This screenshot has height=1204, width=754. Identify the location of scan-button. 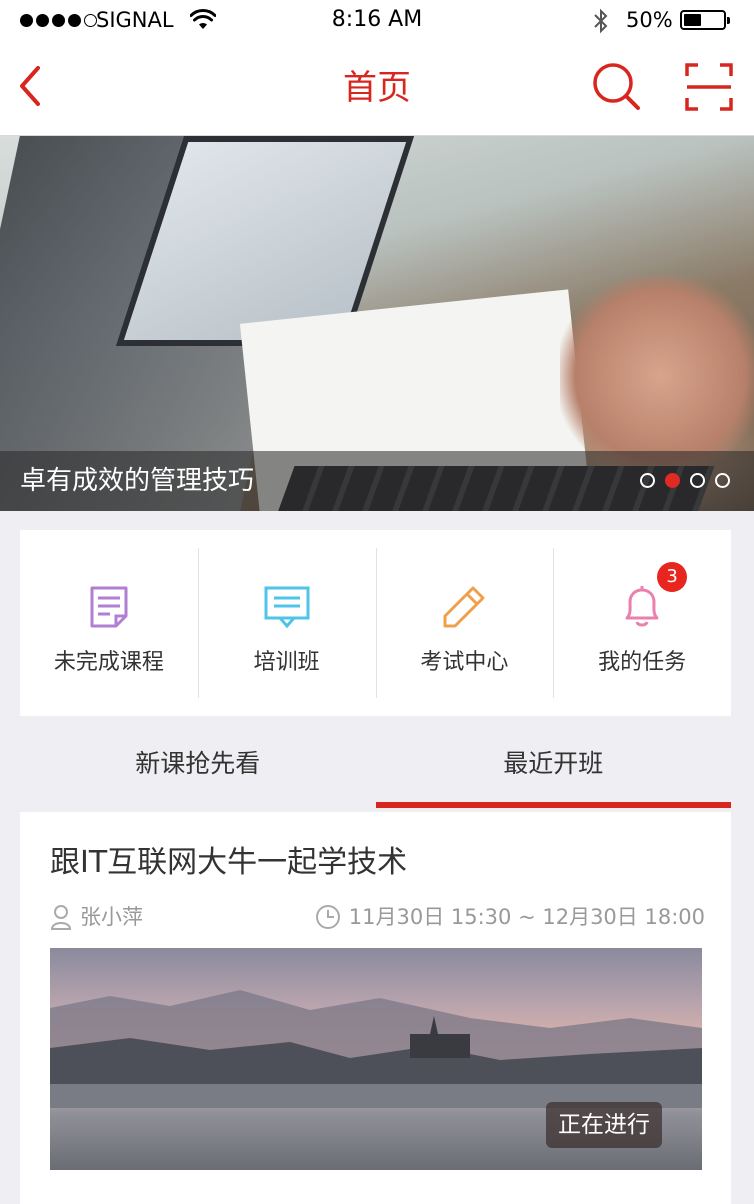
(709, 87).